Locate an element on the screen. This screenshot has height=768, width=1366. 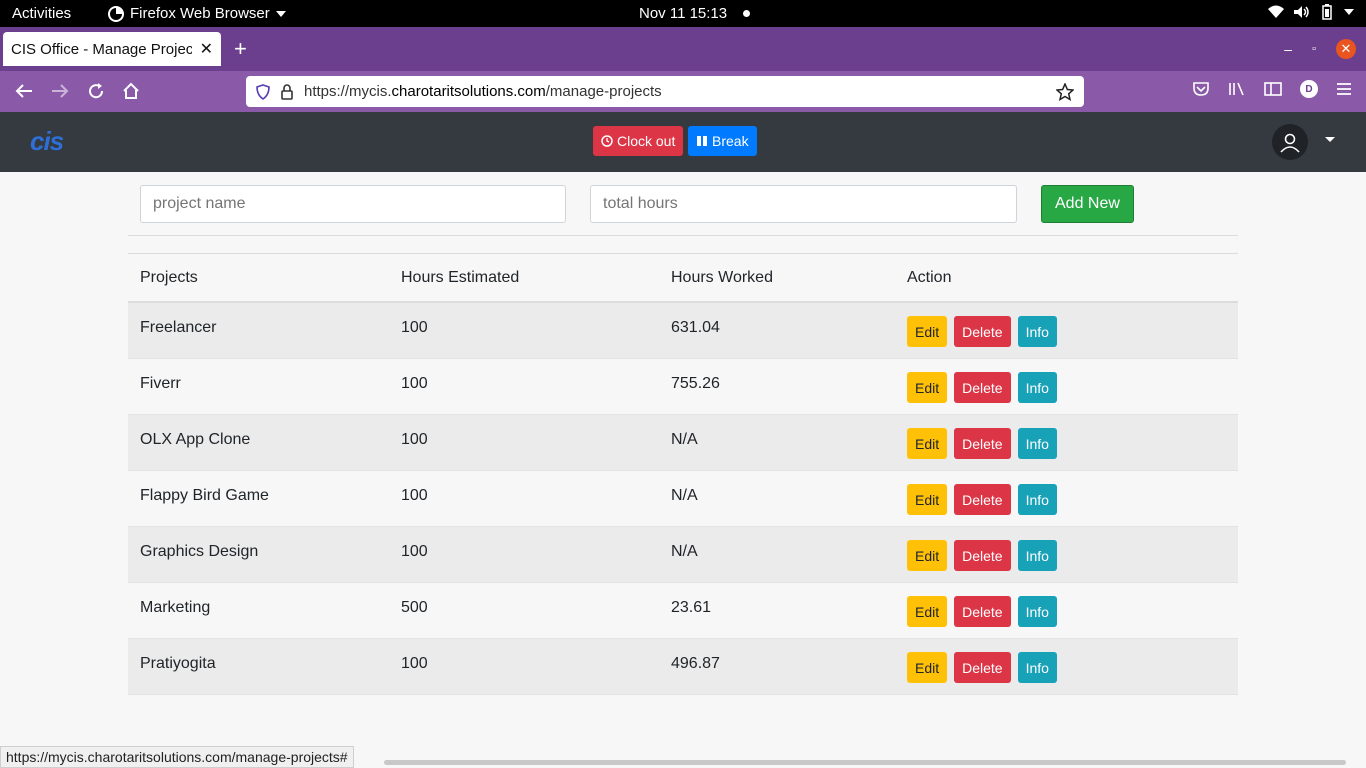
cell-hours-worked: 631.04 is located at coordinates (695, 327).